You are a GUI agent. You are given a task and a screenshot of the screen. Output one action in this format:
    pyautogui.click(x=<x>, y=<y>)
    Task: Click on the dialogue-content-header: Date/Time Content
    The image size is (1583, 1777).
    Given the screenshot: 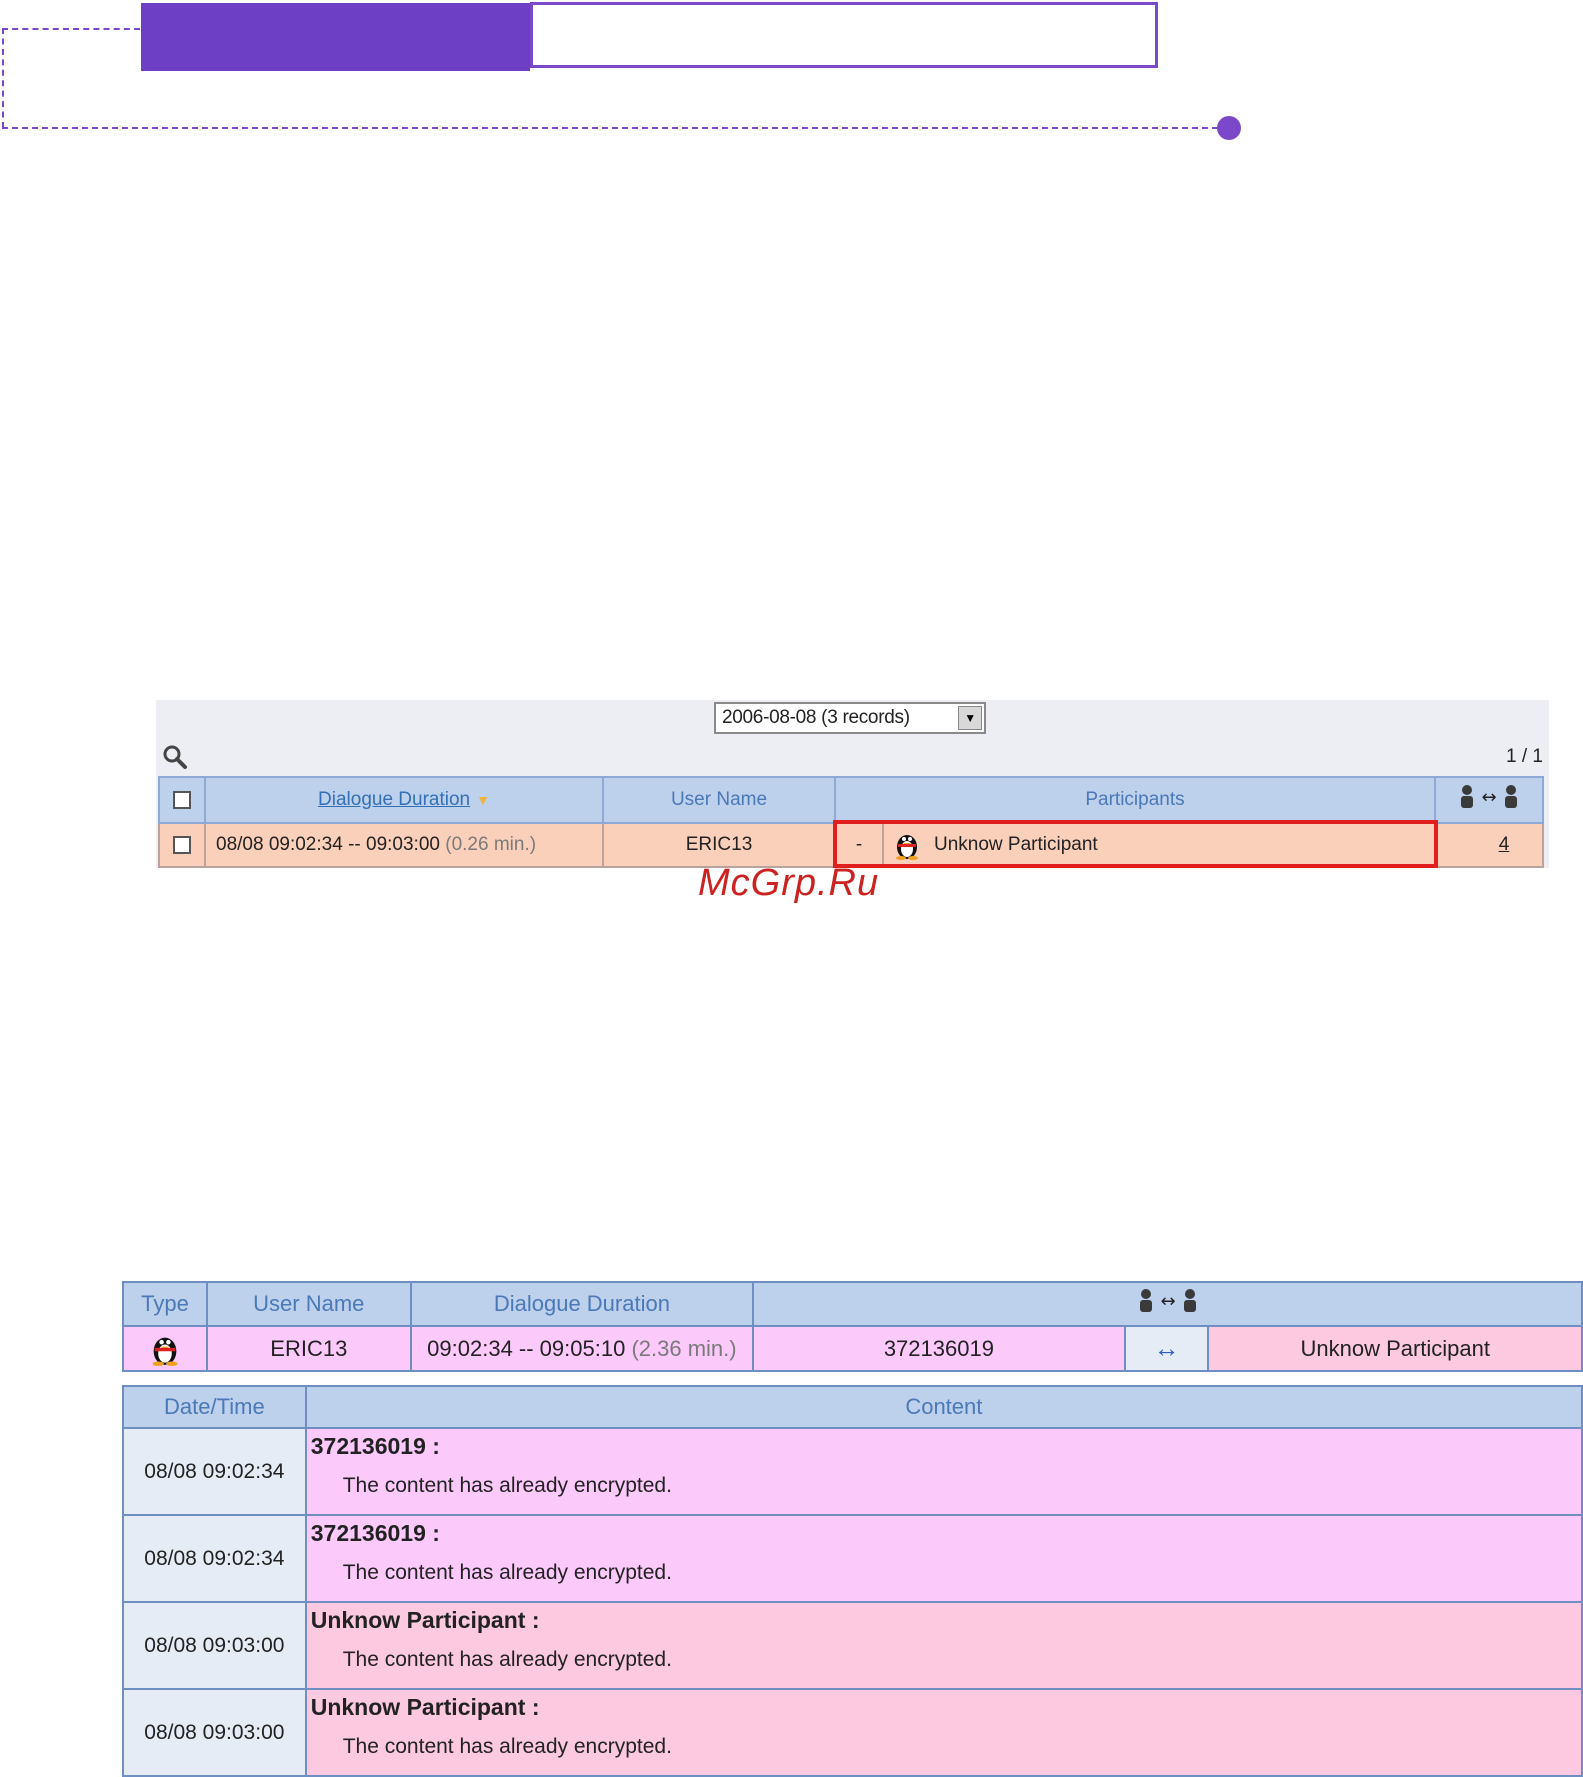 What is the action you would take?
    pyautogui.click(x=852, y=1407)
    